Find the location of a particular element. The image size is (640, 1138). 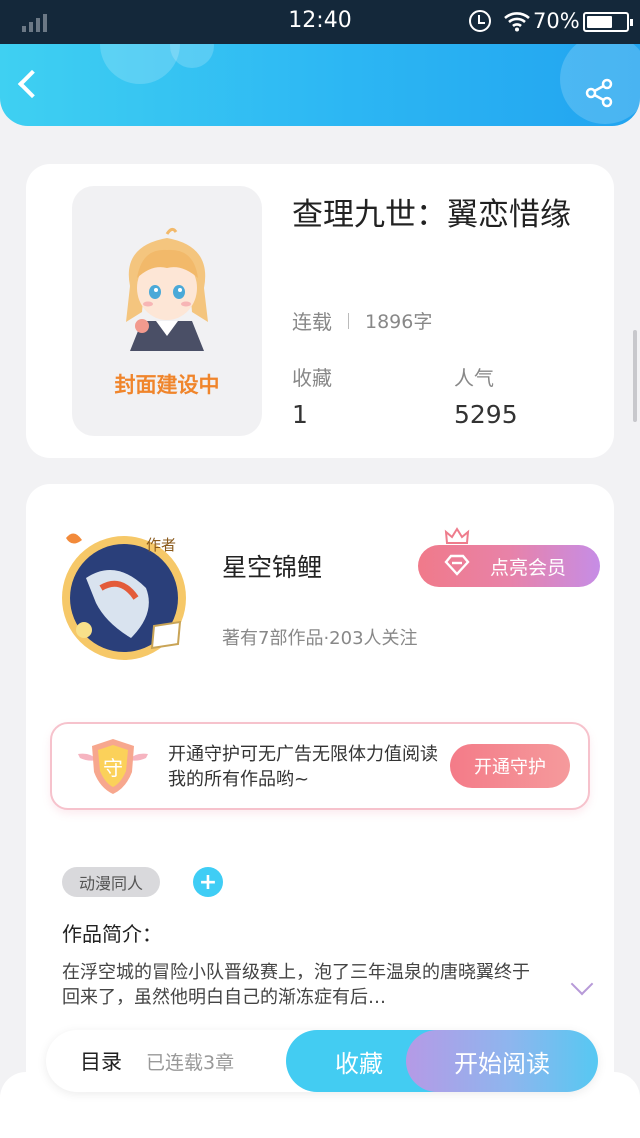

author-avatar: 作者 is located at coordinates (126, 593).